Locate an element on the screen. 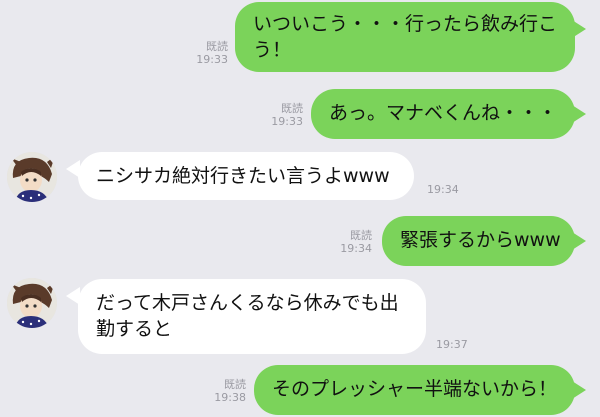 The image size is (600, 417). message-line: 緊張するからwww is located at coordinates (480, 240).